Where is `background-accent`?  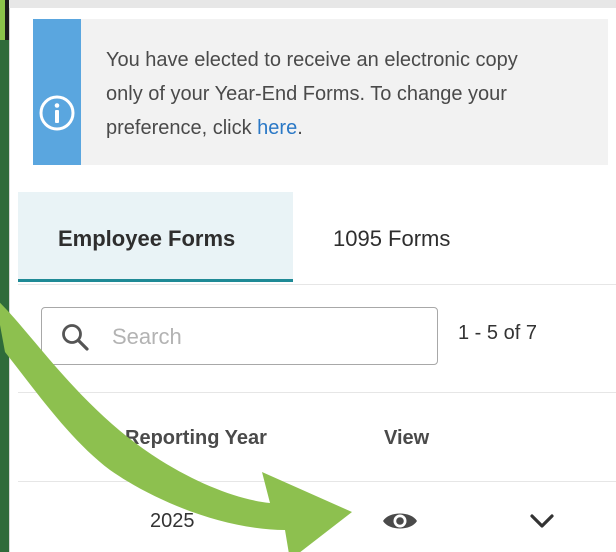 background-accent is located at coordinates (2, 20).